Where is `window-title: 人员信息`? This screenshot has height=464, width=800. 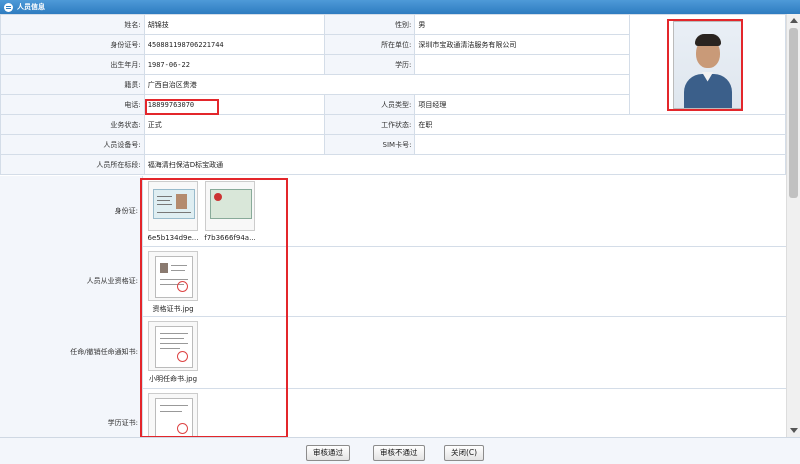 window-title: 人员信息 is located at coordinates (31, 7).